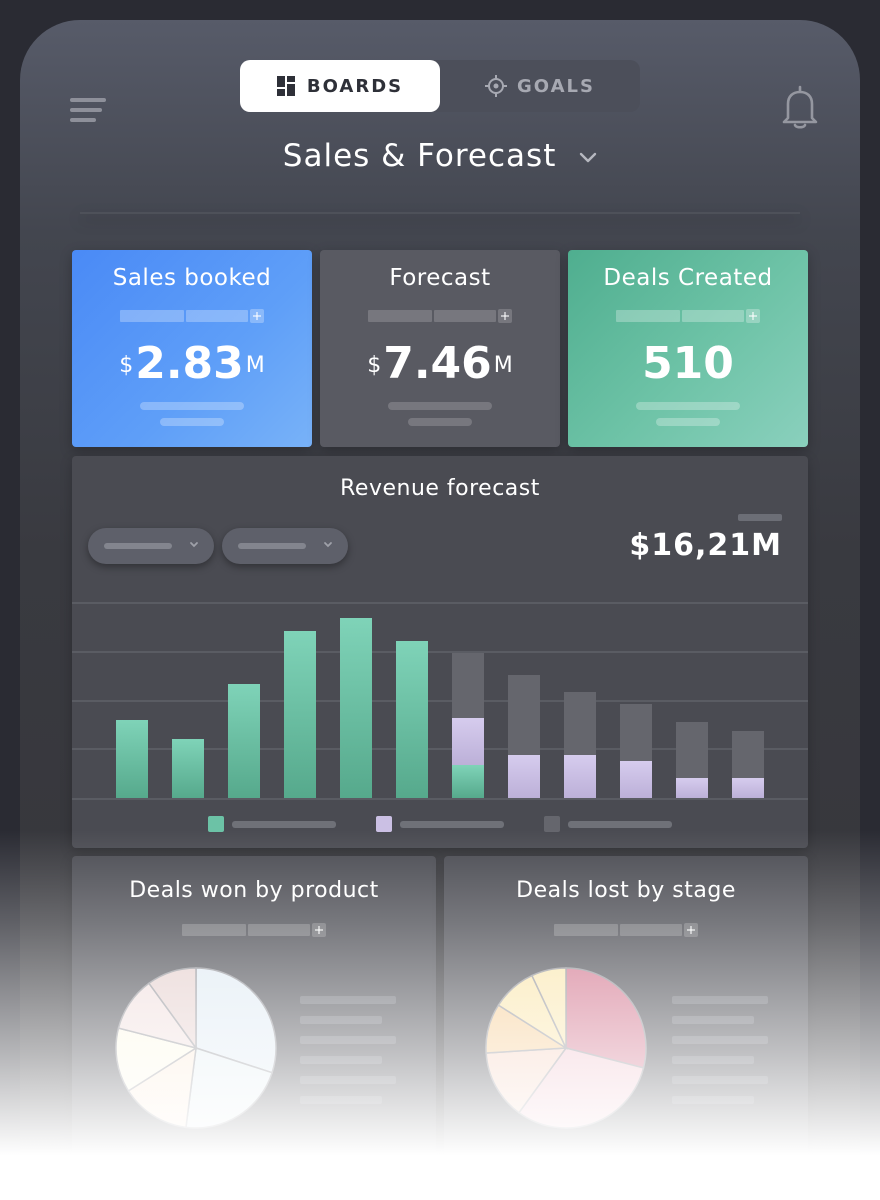 This screenshot has width=880, height=1200. Describe the element at coordinates (440, 488) in the screenshot. I see `panel-title: Revenue forecast` at that location.